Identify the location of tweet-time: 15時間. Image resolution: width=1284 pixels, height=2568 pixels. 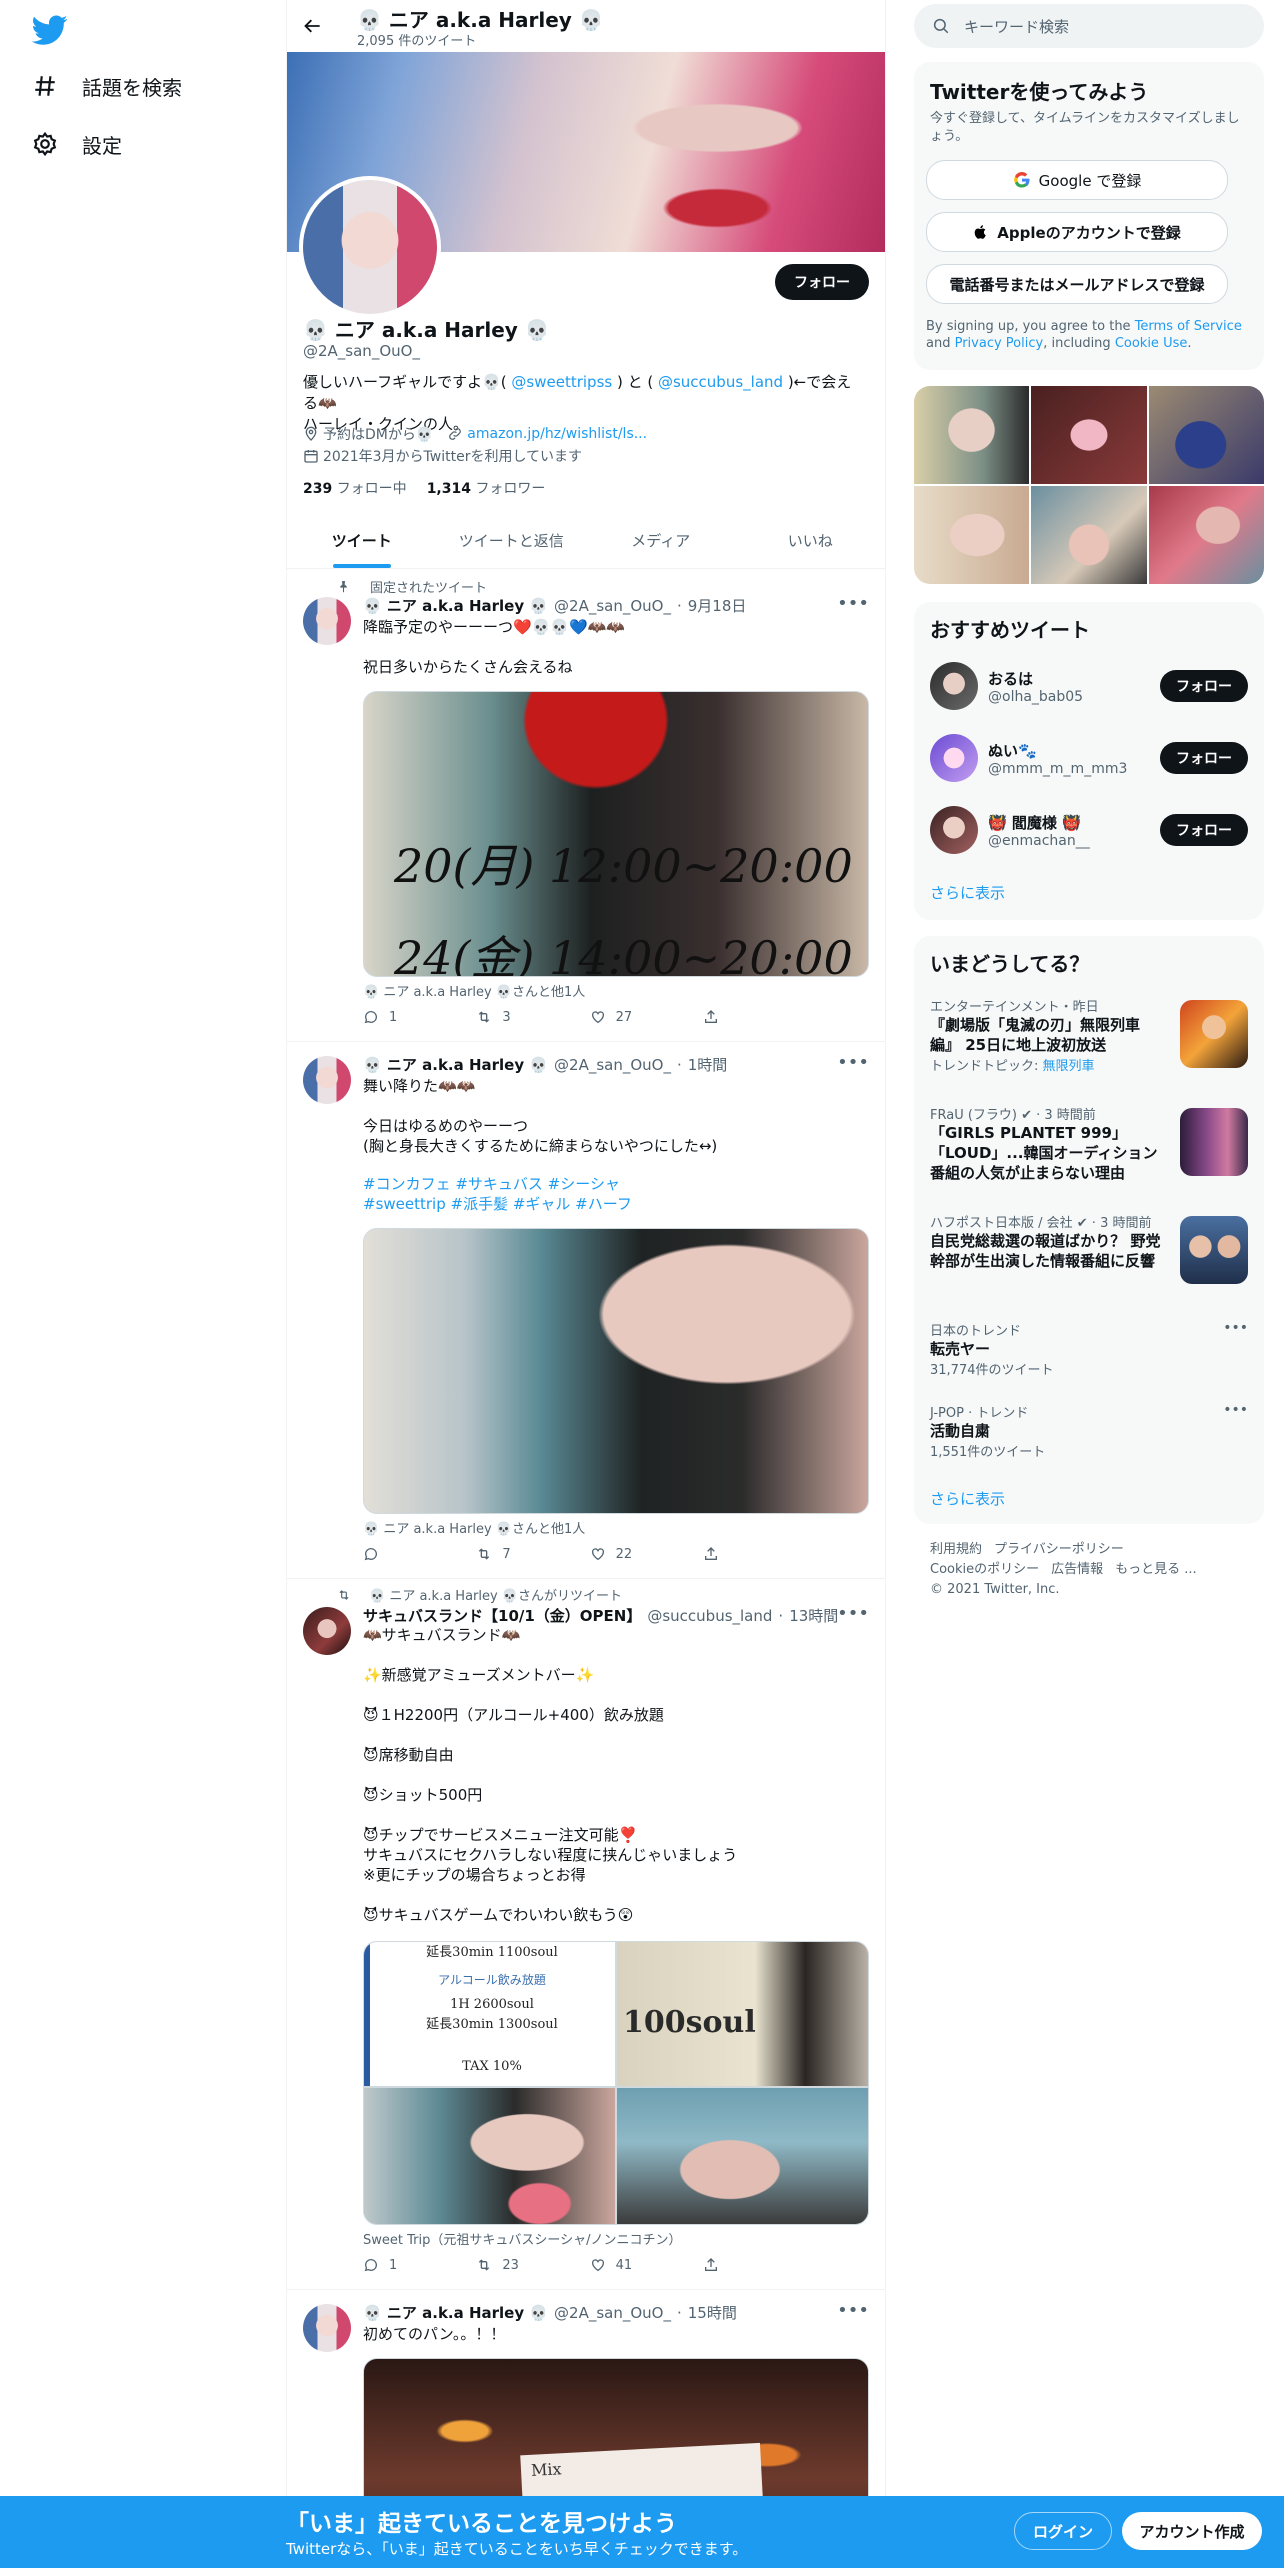
(712, 2312).